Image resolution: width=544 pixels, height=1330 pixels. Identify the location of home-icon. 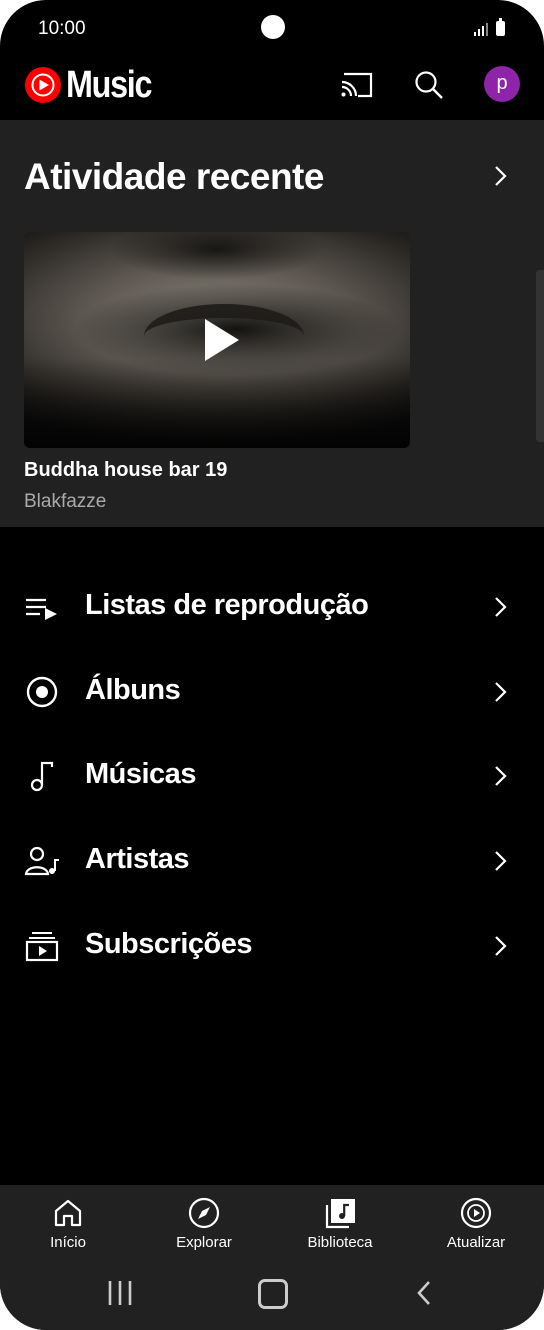
(68, 1213).